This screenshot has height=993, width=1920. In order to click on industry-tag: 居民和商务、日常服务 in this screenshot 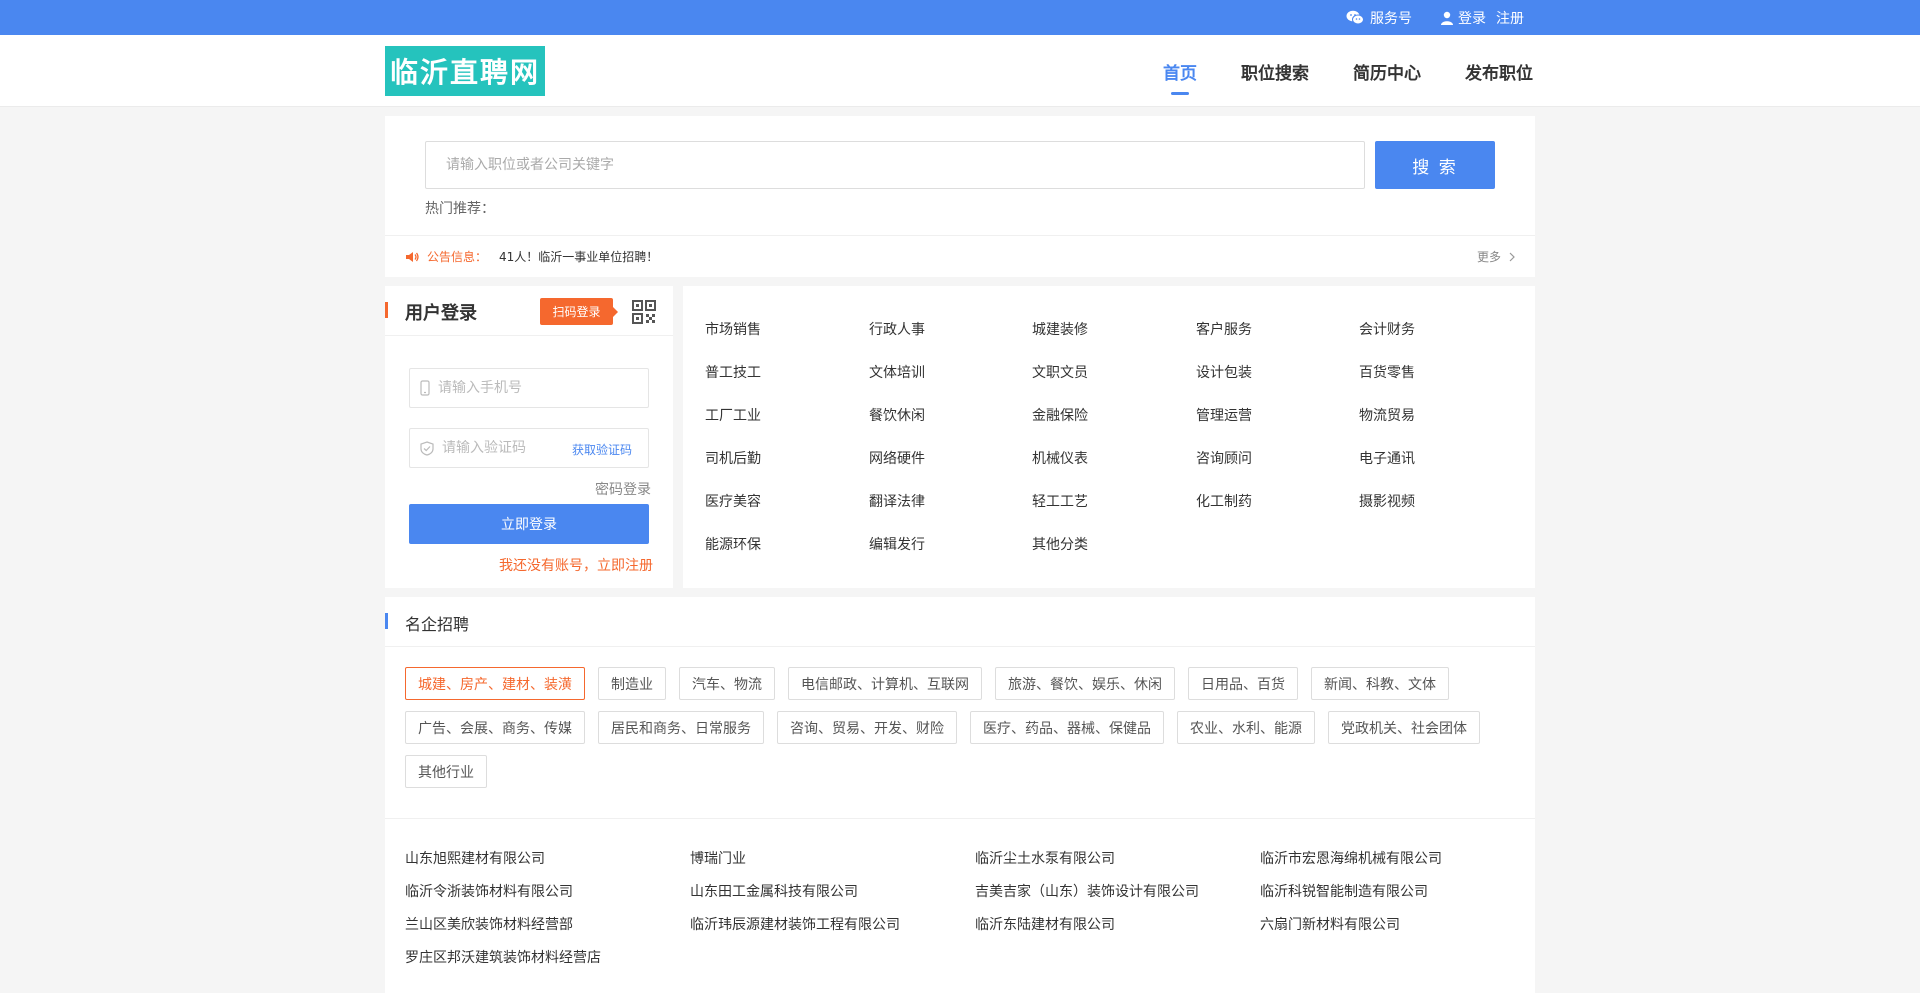, I will do `click(681, 727)`.